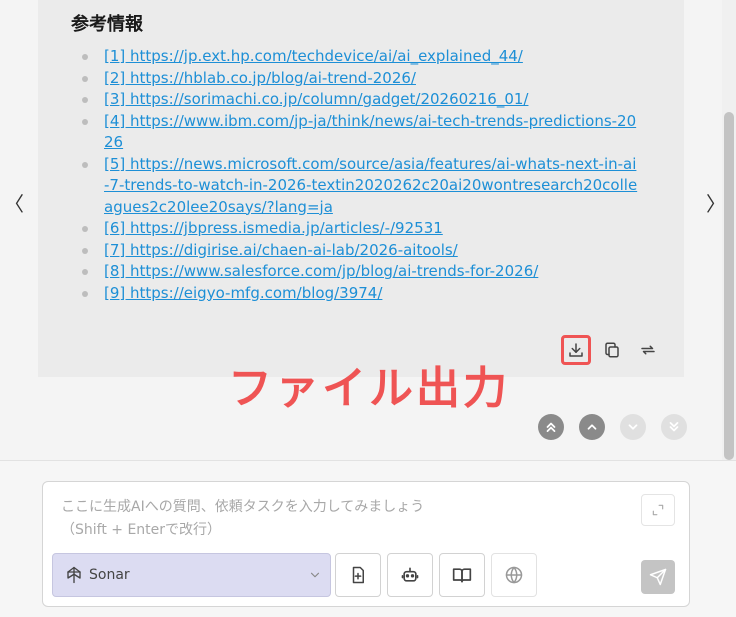  I want to click on scroll-top-button, so click(551, 427).